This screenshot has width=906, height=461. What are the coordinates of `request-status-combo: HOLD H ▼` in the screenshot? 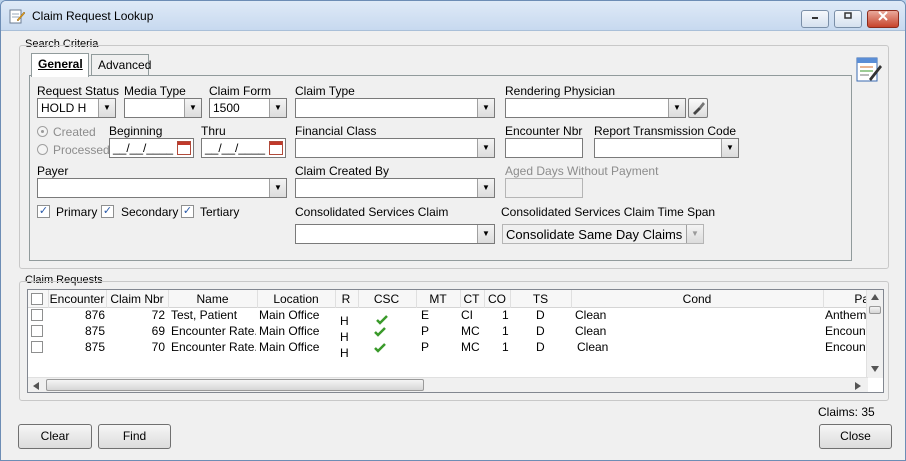 It's located at (76, 108).